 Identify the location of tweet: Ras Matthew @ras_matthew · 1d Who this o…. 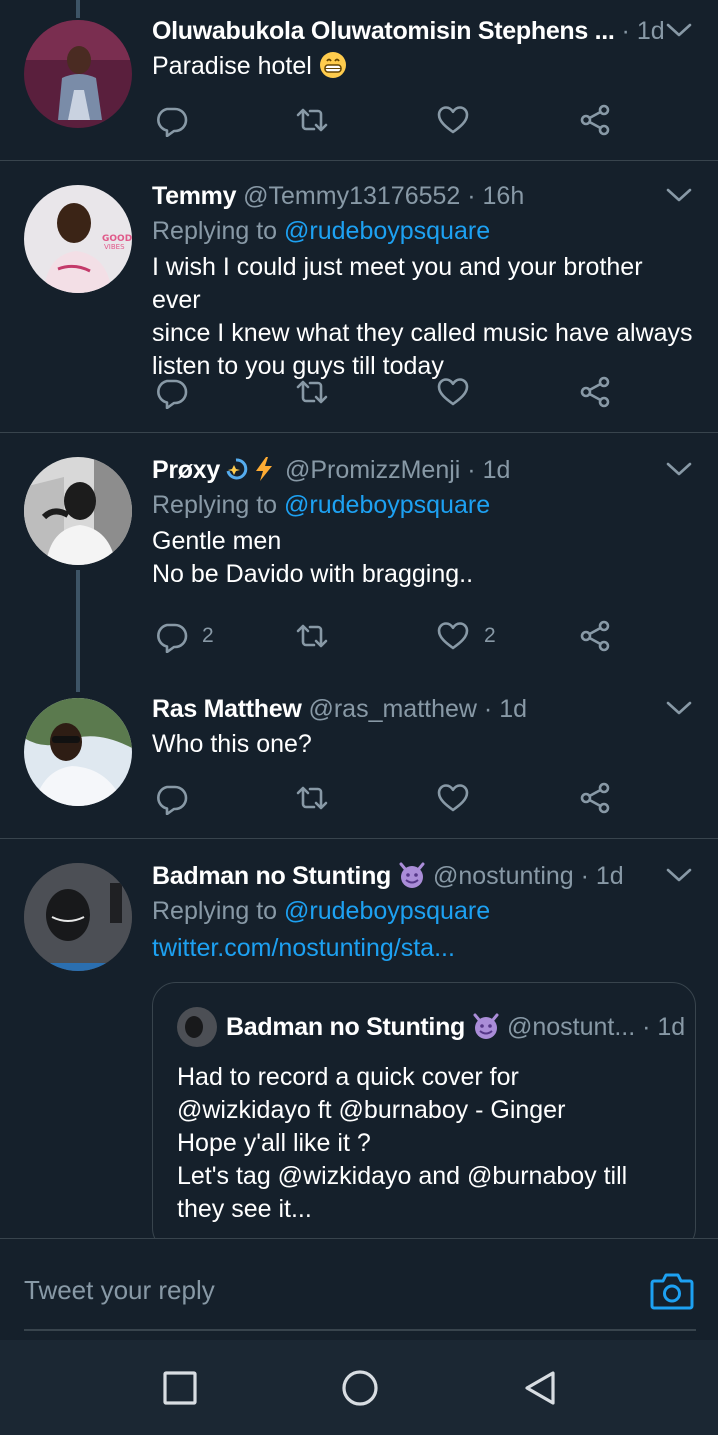
(359, 758).